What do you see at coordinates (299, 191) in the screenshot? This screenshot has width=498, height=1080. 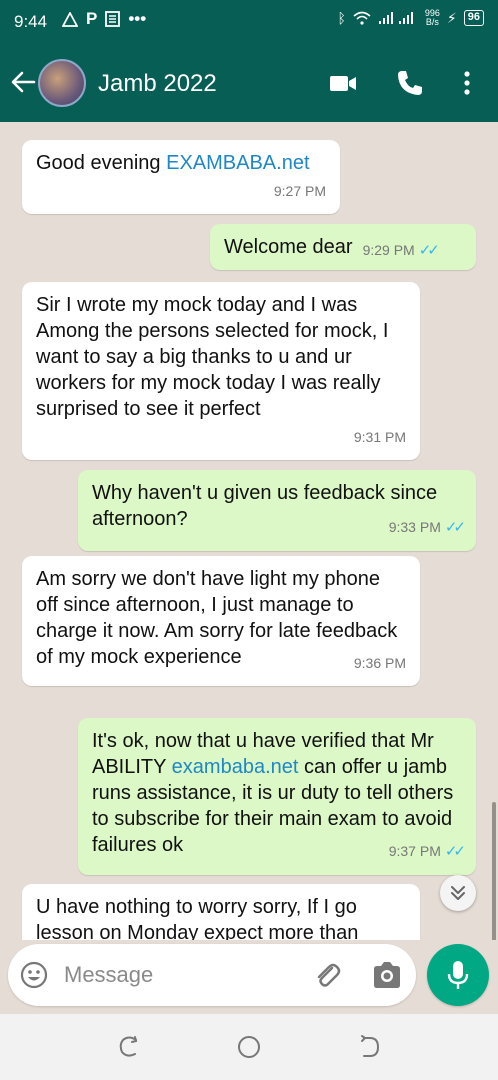 I see `message-time: 9:27 PM` at bounding box center [299, 191].